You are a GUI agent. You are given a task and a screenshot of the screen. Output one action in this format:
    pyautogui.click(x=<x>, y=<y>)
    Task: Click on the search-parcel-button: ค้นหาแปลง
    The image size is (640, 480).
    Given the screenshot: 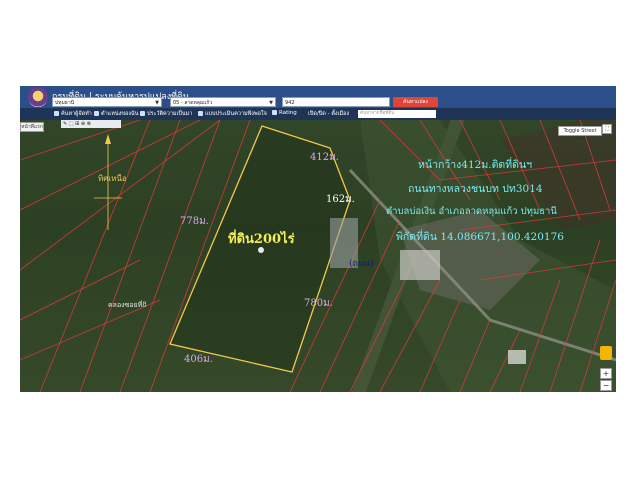 What is the action you would take?
    pyautogui.click(x=415, y=102)
    